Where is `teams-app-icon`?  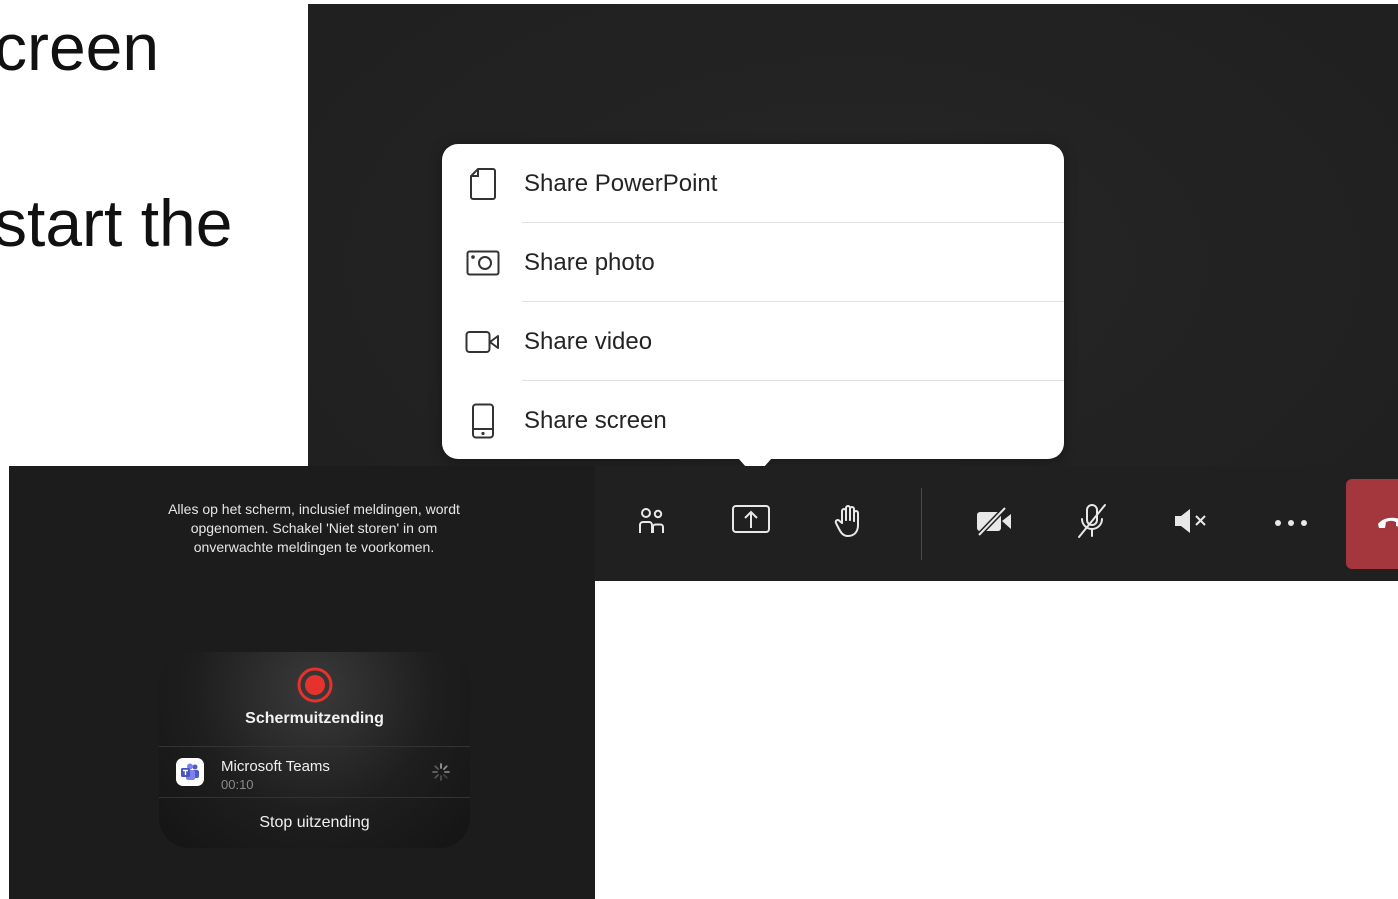
teams-app-icon is located at coordinates (190, 772).